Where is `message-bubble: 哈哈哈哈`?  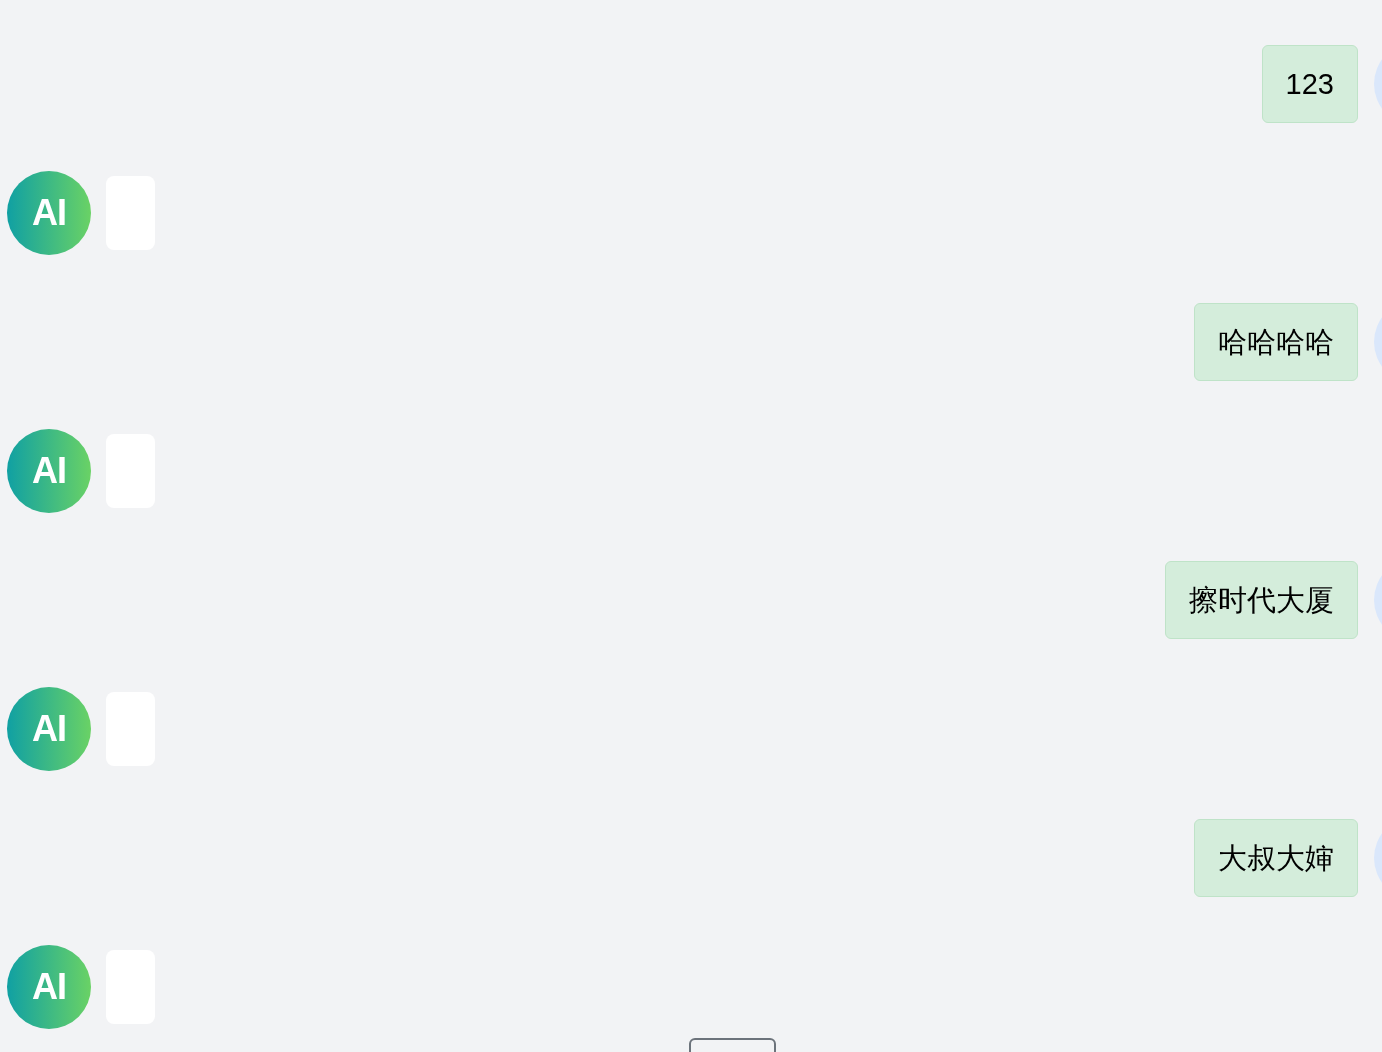
message-bubble: 哈哈哈哈 is located at coordinates (1276, 342).